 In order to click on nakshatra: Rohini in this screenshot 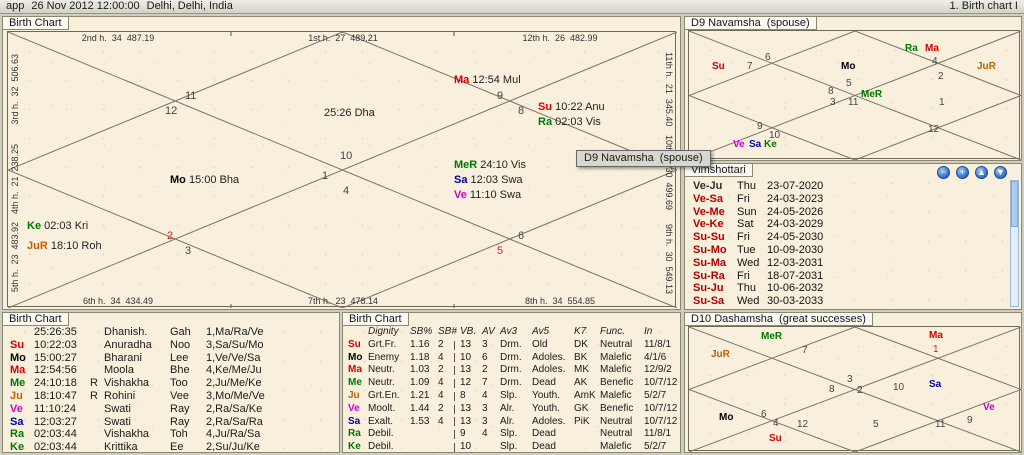, I will do `click(120, 395)`.